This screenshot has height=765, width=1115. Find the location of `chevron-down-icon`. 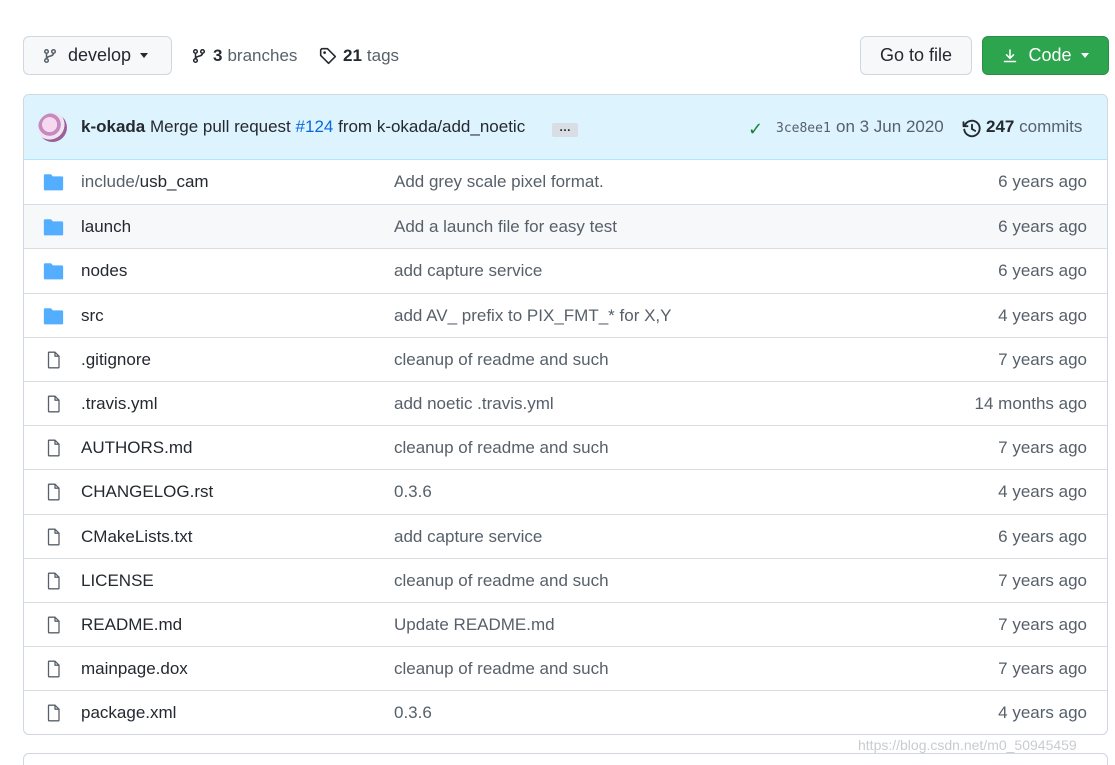

chevron-down-icon is located at coordinates (144, 55).